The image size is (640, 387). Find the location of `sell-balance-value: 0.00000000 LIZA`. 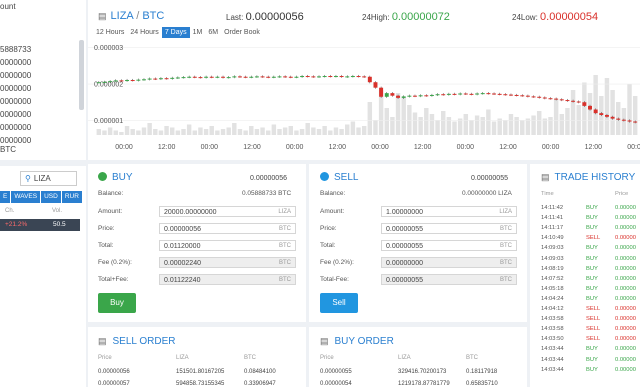

sell-balance-value: 0.00000000 LIZA is located at coordinates (487, 193).